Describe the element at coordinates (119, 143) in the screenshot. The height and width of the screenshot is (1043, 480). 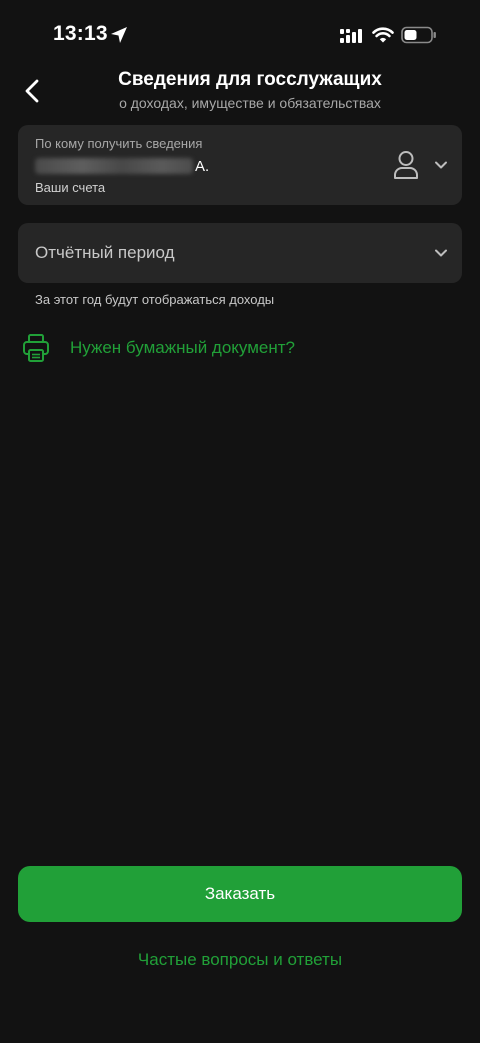
I see `recipient-label: По кому получить сведения` at that location.